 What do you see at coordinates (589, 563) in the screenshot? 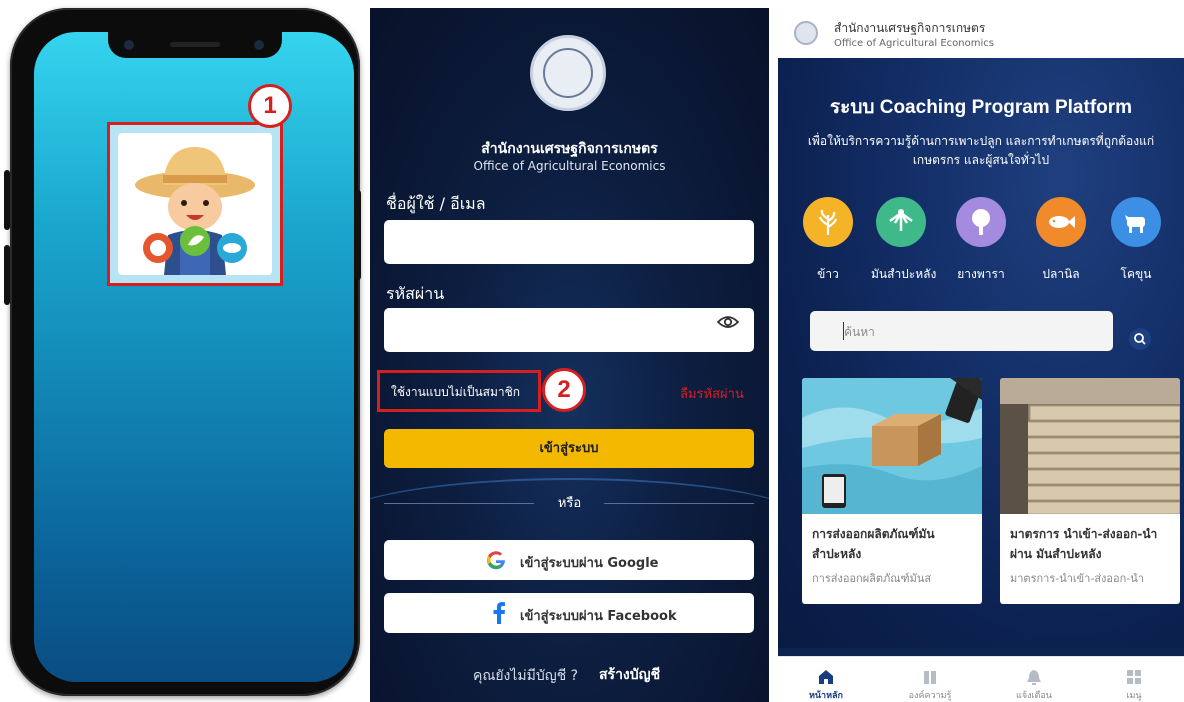
I see `google-login-label: เข้าสู่ระบบผ่าน Google` at bounding box center [589, 563].